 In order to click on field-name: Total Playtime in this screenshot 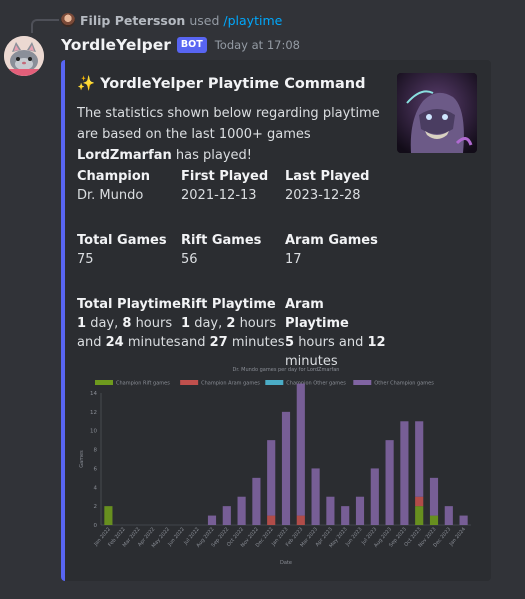, I will do `click(129, 304)`.